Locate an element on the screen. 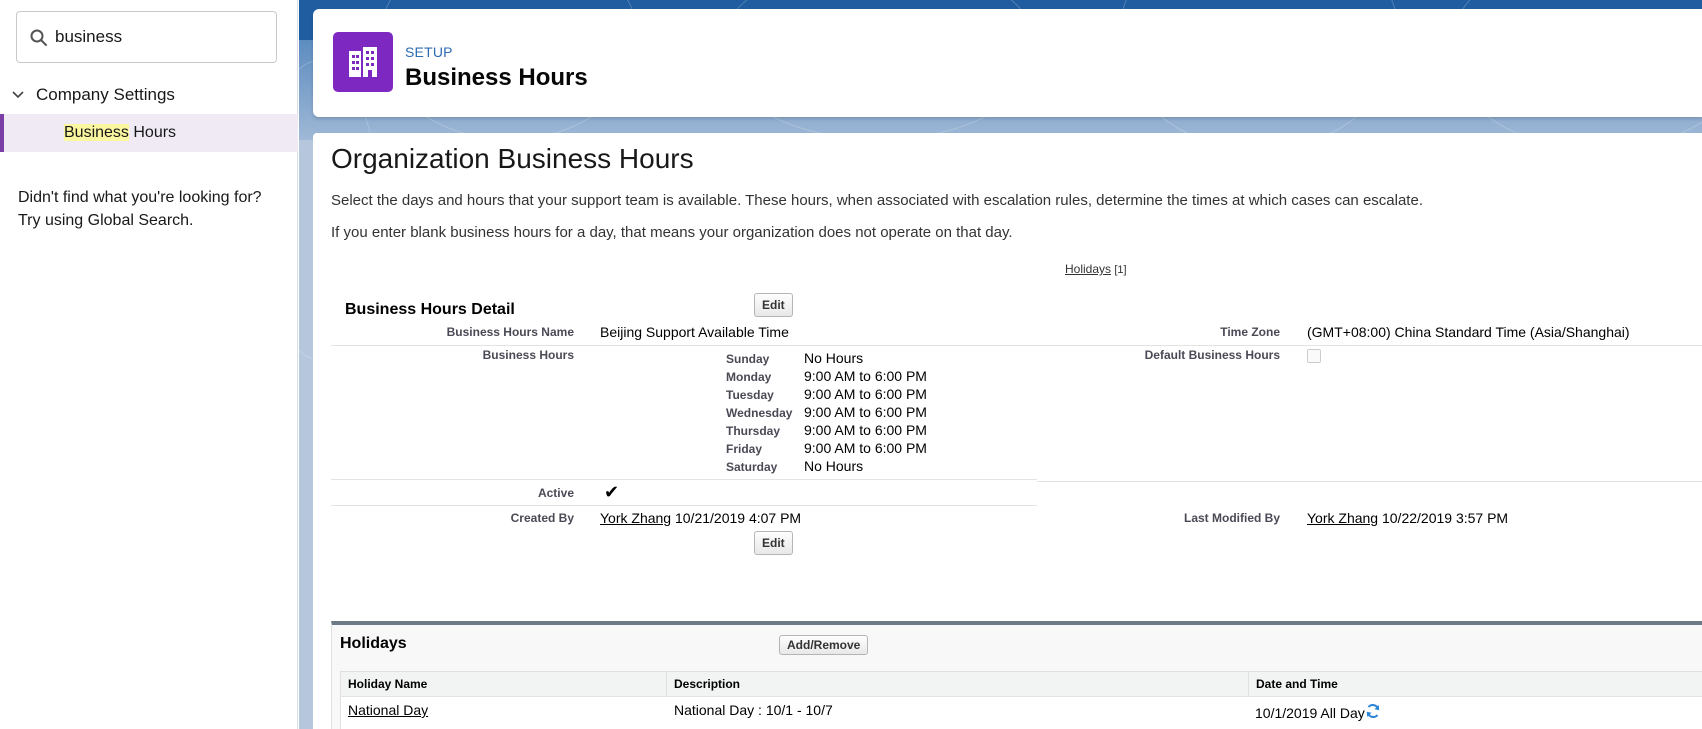 This screenshot has height=729, width=1702. refresh-icon is located at coordinates (1373, 711).